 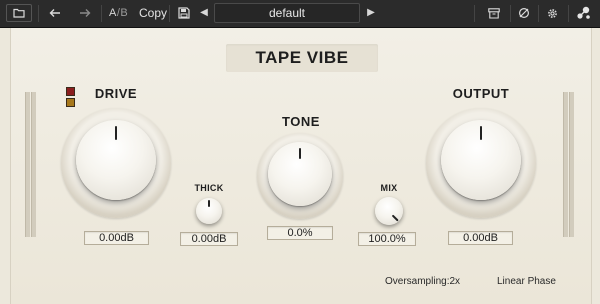 I want to click on save-icon, so click(x=184, y=13).